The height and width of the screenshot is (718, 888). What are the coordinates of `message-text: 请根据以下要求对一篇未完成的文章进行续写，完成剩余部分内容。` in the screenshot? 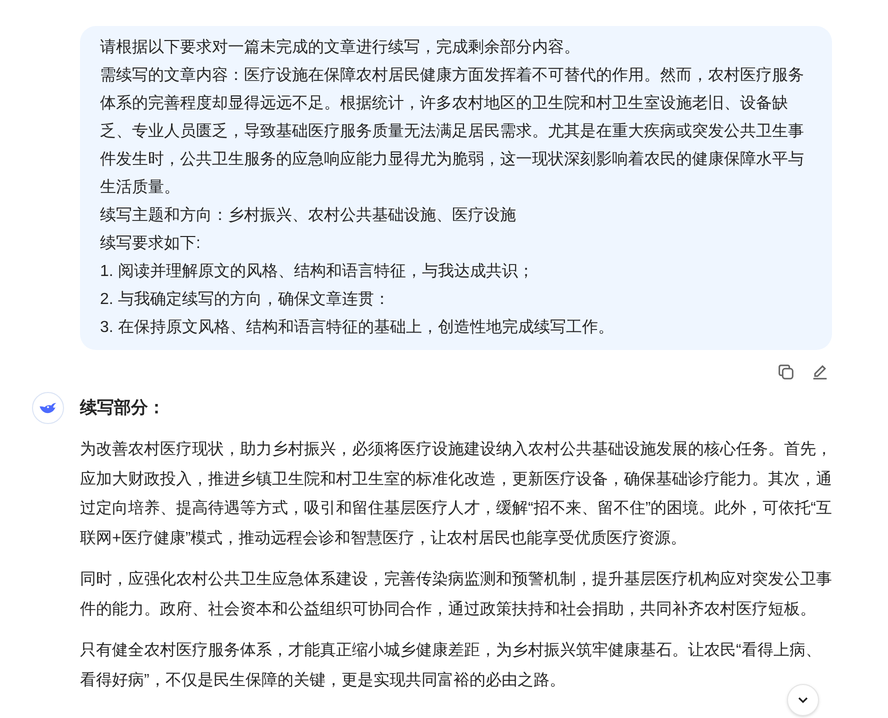 It's located at (340, 48).